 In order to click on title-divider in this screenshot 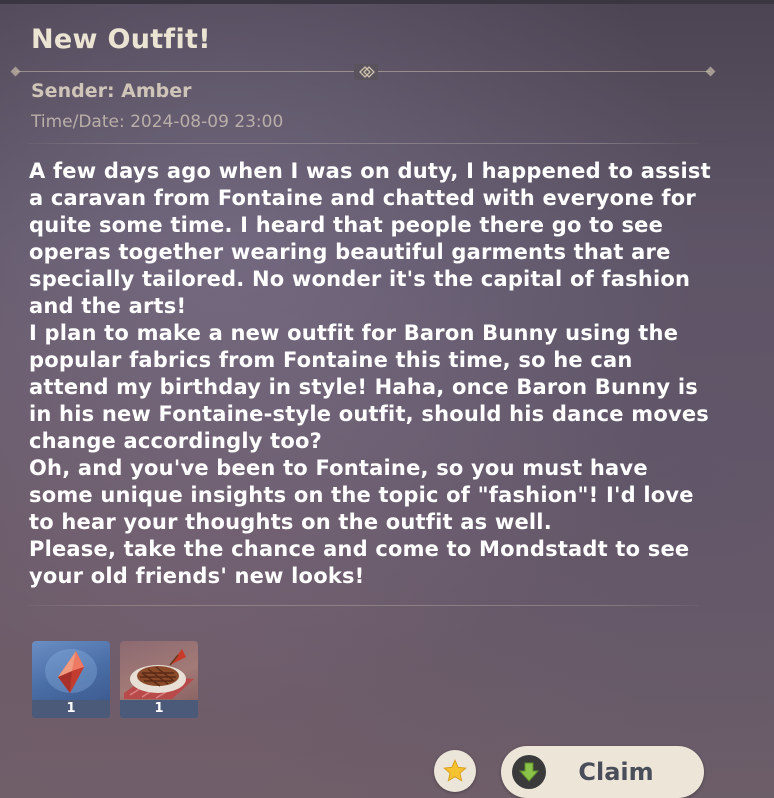, I will do `click(363, 72)`.